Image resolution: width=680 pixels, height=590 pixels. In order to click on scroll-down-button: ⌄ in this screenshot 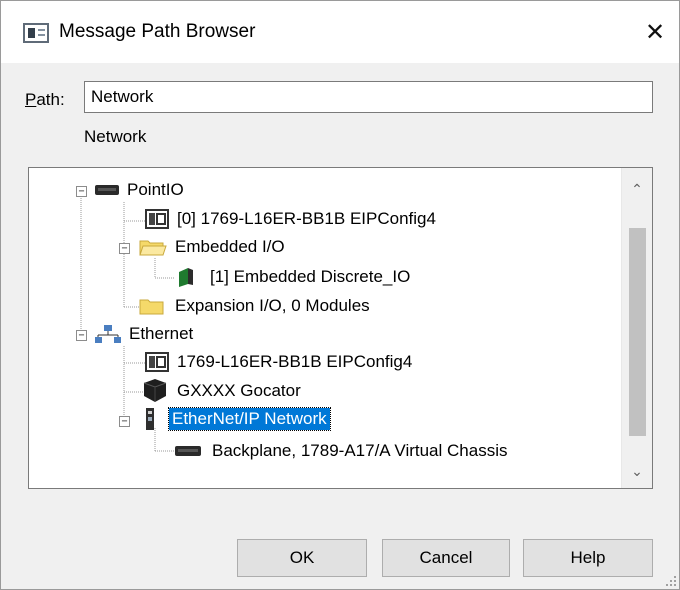, I will do `click(637, 471)`.